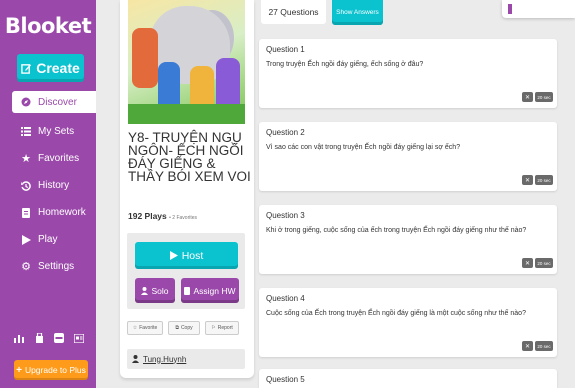 This screenshot has height=388, width=575. I want to click on create-button: Create, so click(50, 68).